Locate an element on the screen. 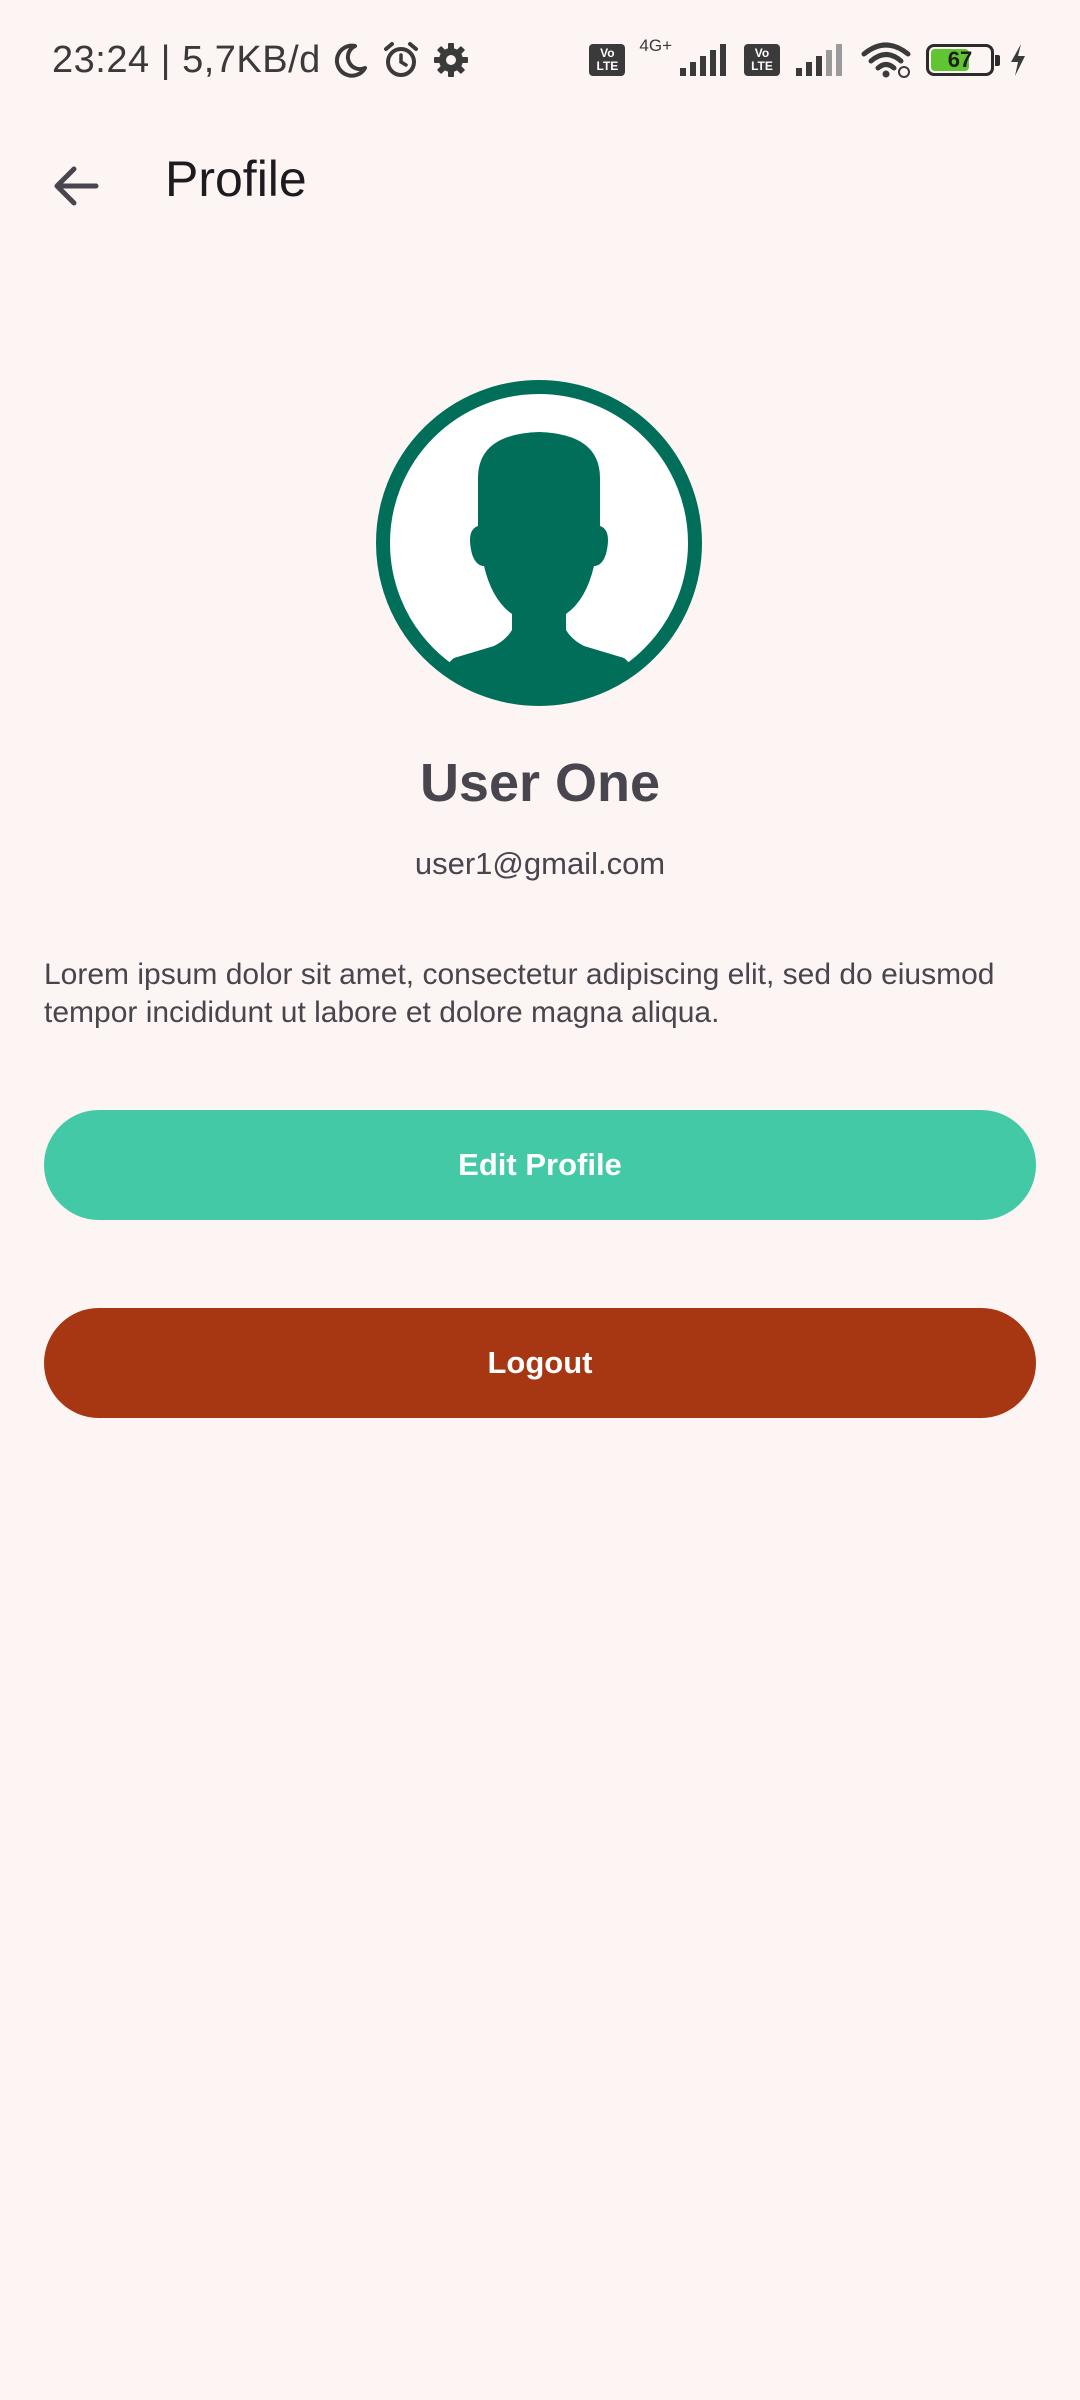  user-name: User One is located at coordinates (540, 783).